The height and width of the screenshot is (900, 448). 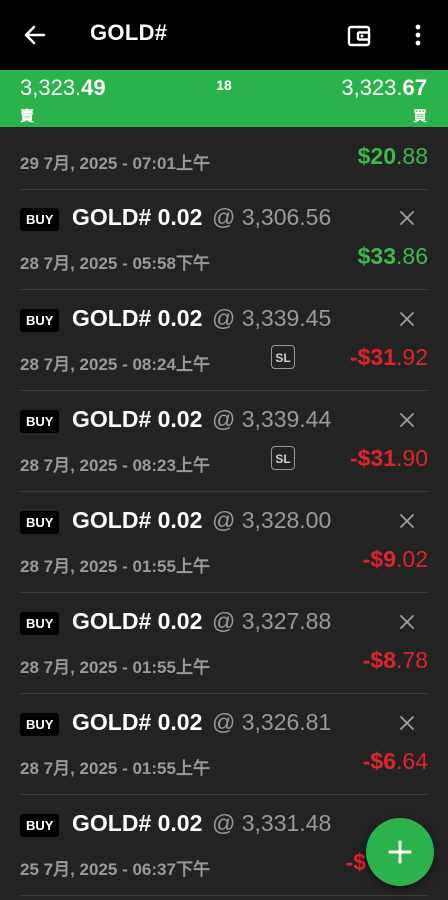 I want to click on plus-icon, so click(x=400, y=852).